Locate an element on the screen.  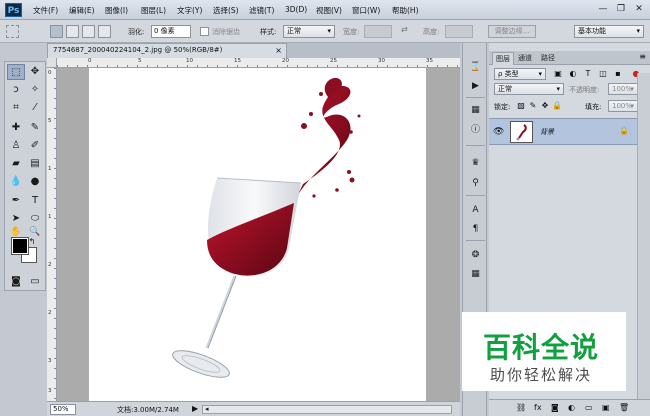
fill-input: 100% is located at coordinates (623, 106).